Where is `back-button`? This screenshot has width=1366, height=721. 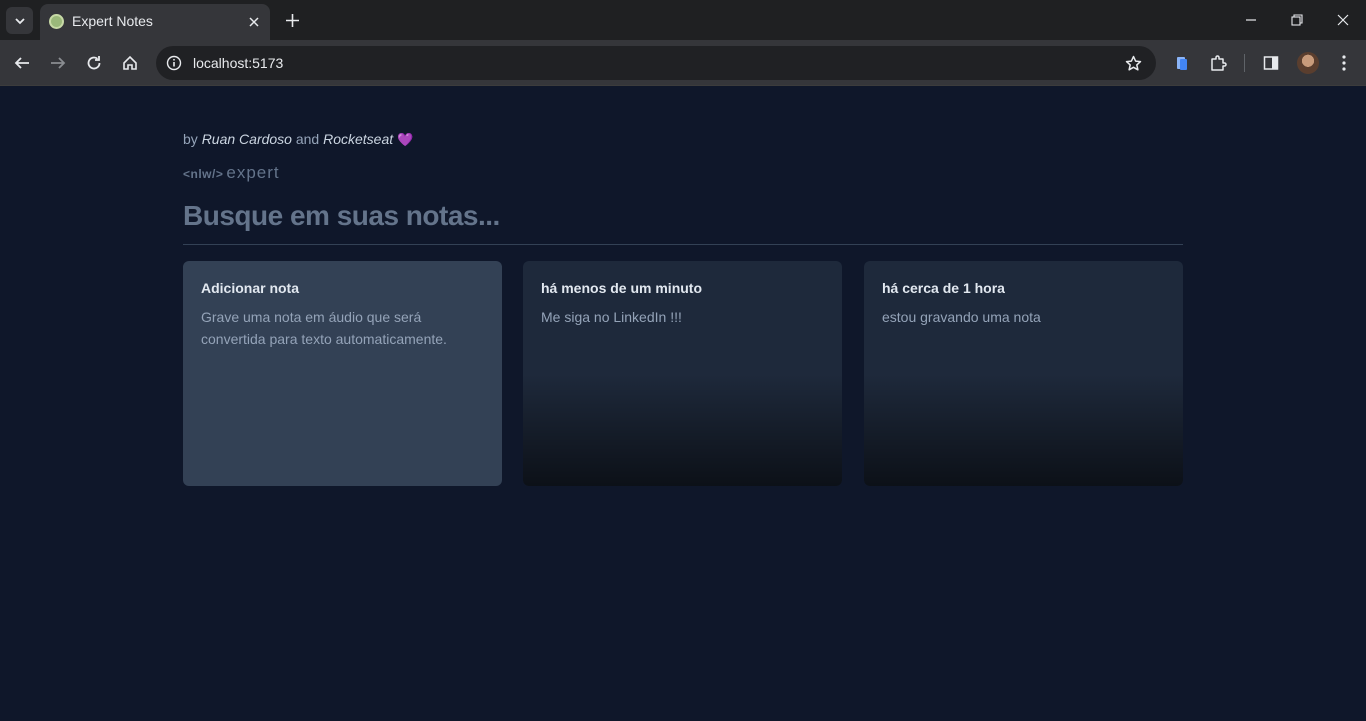
back-button is located at coordinates (22, 63).